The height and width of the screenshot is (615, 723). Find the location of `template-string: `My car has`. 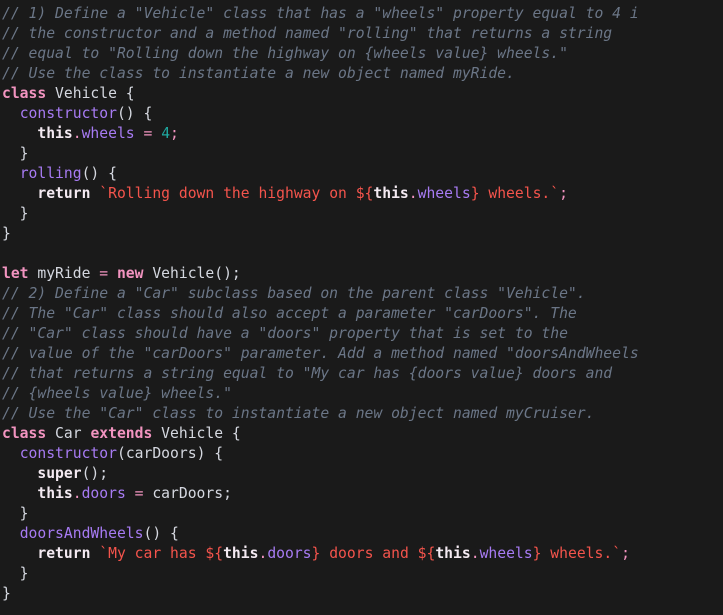

template-string: `My car has is located at coordinates (148, 553).